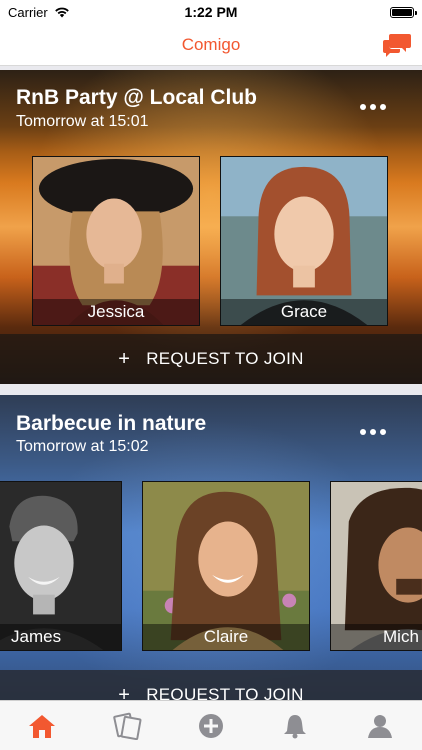 The height and width of the screenshot is (750, 422). Describe the element at coordinates (304, 312) in the screenshot. I see `attendee-name: Grace` at that location.